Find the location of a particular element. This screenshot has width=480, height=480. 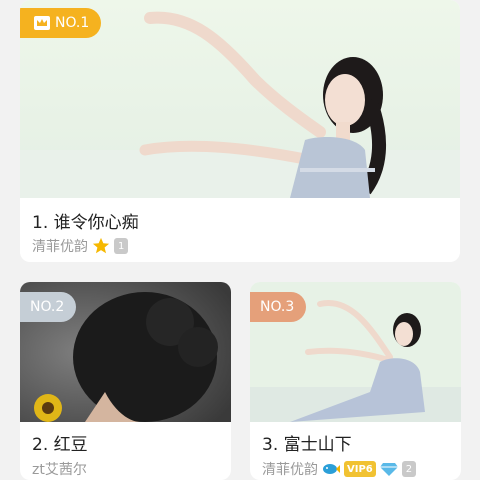

rank-label: NO.2 is located at coordinates (47, 307).